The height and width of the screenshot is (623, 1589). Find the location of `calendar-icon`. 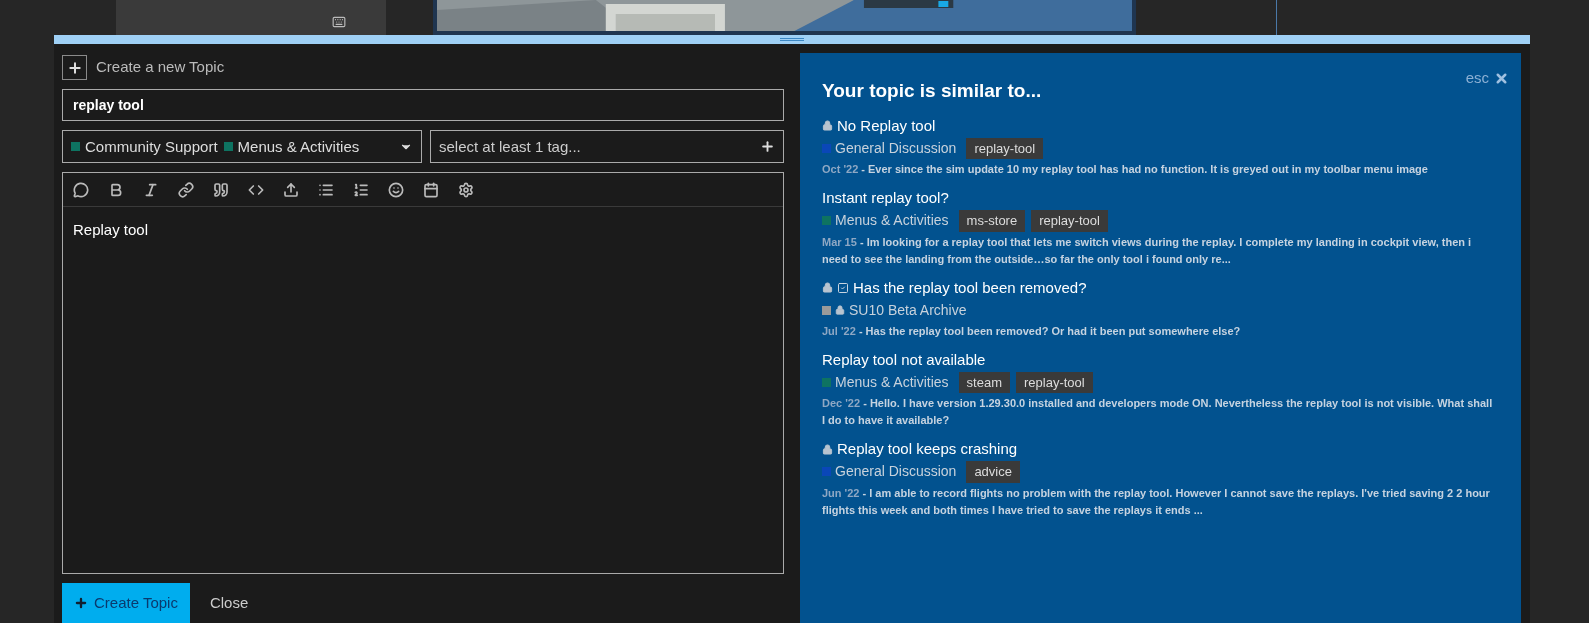

calendar-icon is located at coordinates (431, 189).